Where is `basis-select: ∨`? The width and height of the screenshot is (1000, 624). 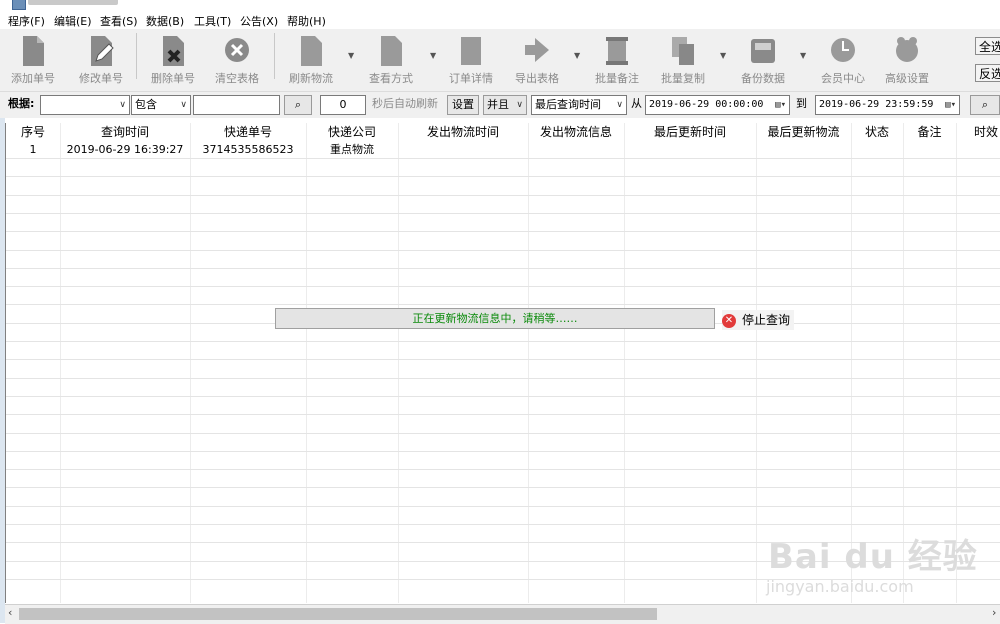 basis-select: ∨ is located at coordinates (85, 105).